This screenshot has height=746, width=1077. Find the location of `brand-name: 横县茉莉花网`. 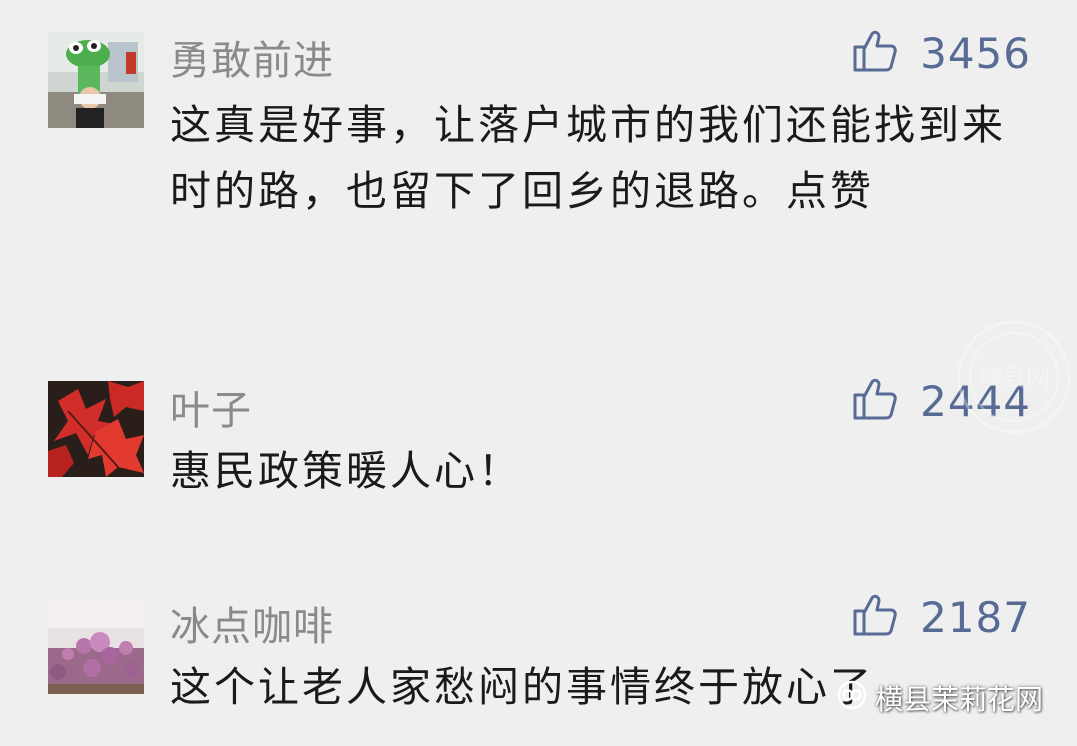

brand-name: 横县茉莉花网 is located at coordinates (958, 699).